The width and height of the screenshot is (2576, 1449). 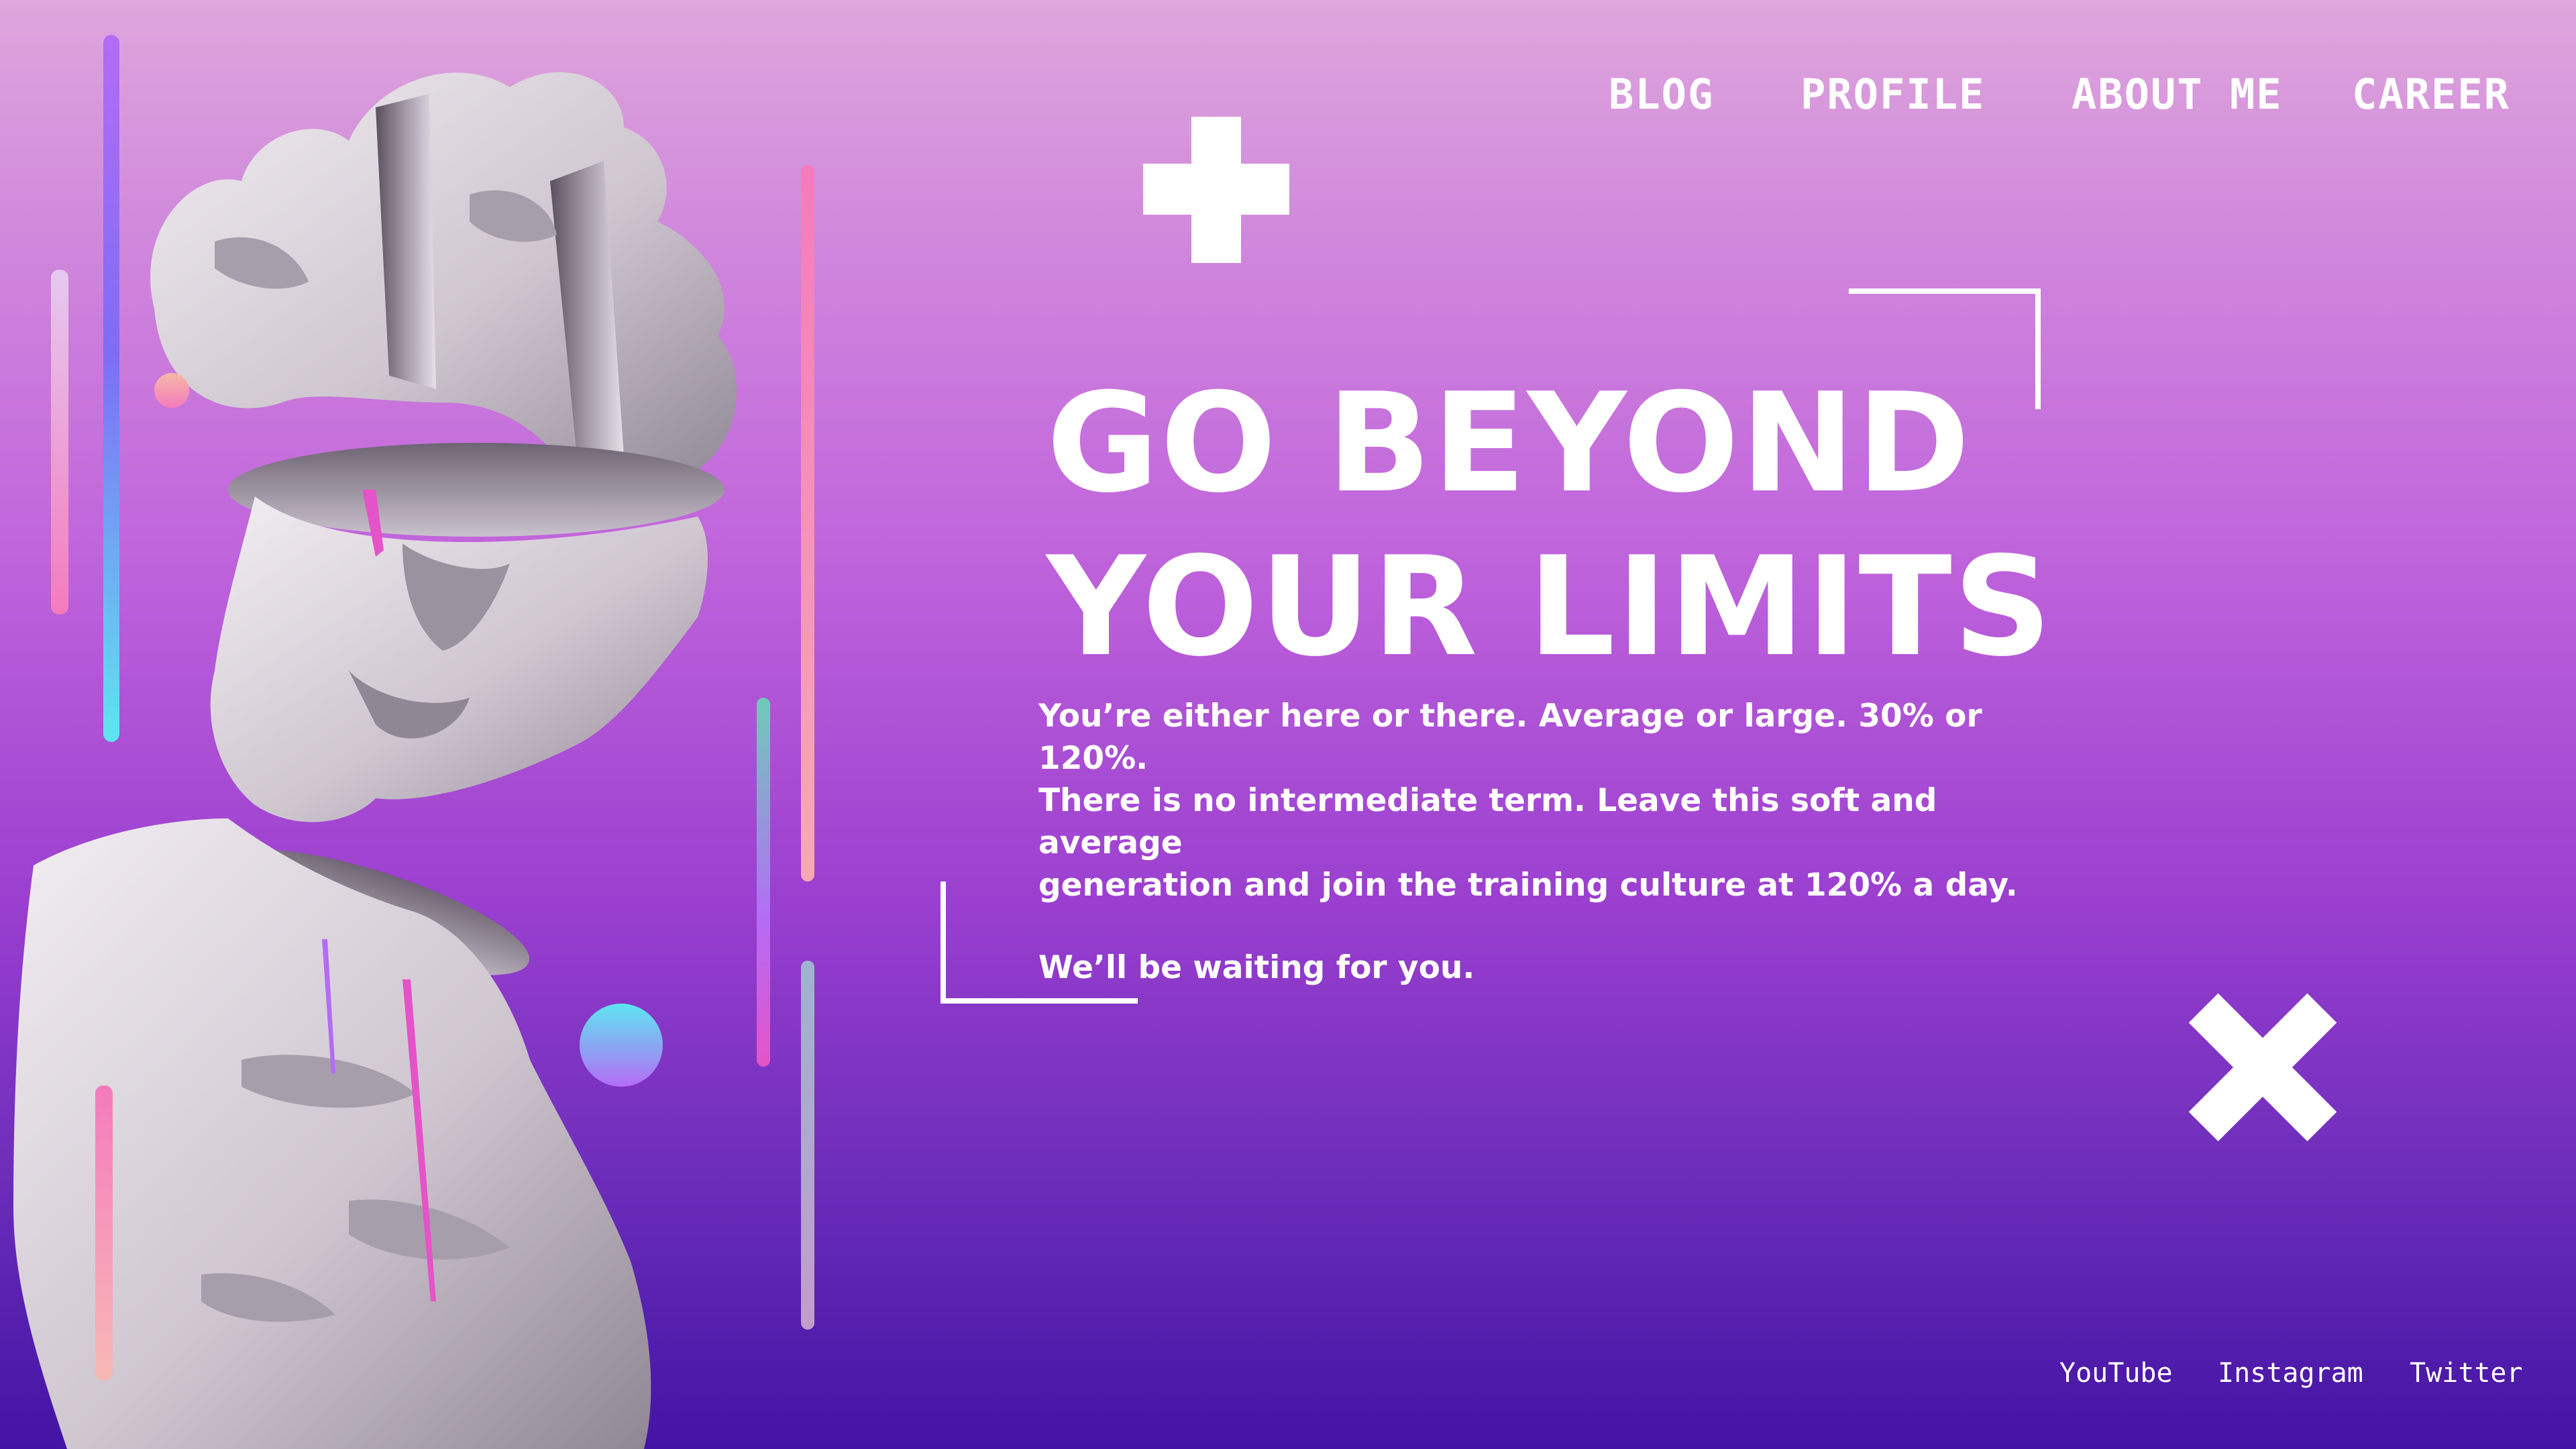 I want to click on x-icon, so click(x=2262, y=1067).